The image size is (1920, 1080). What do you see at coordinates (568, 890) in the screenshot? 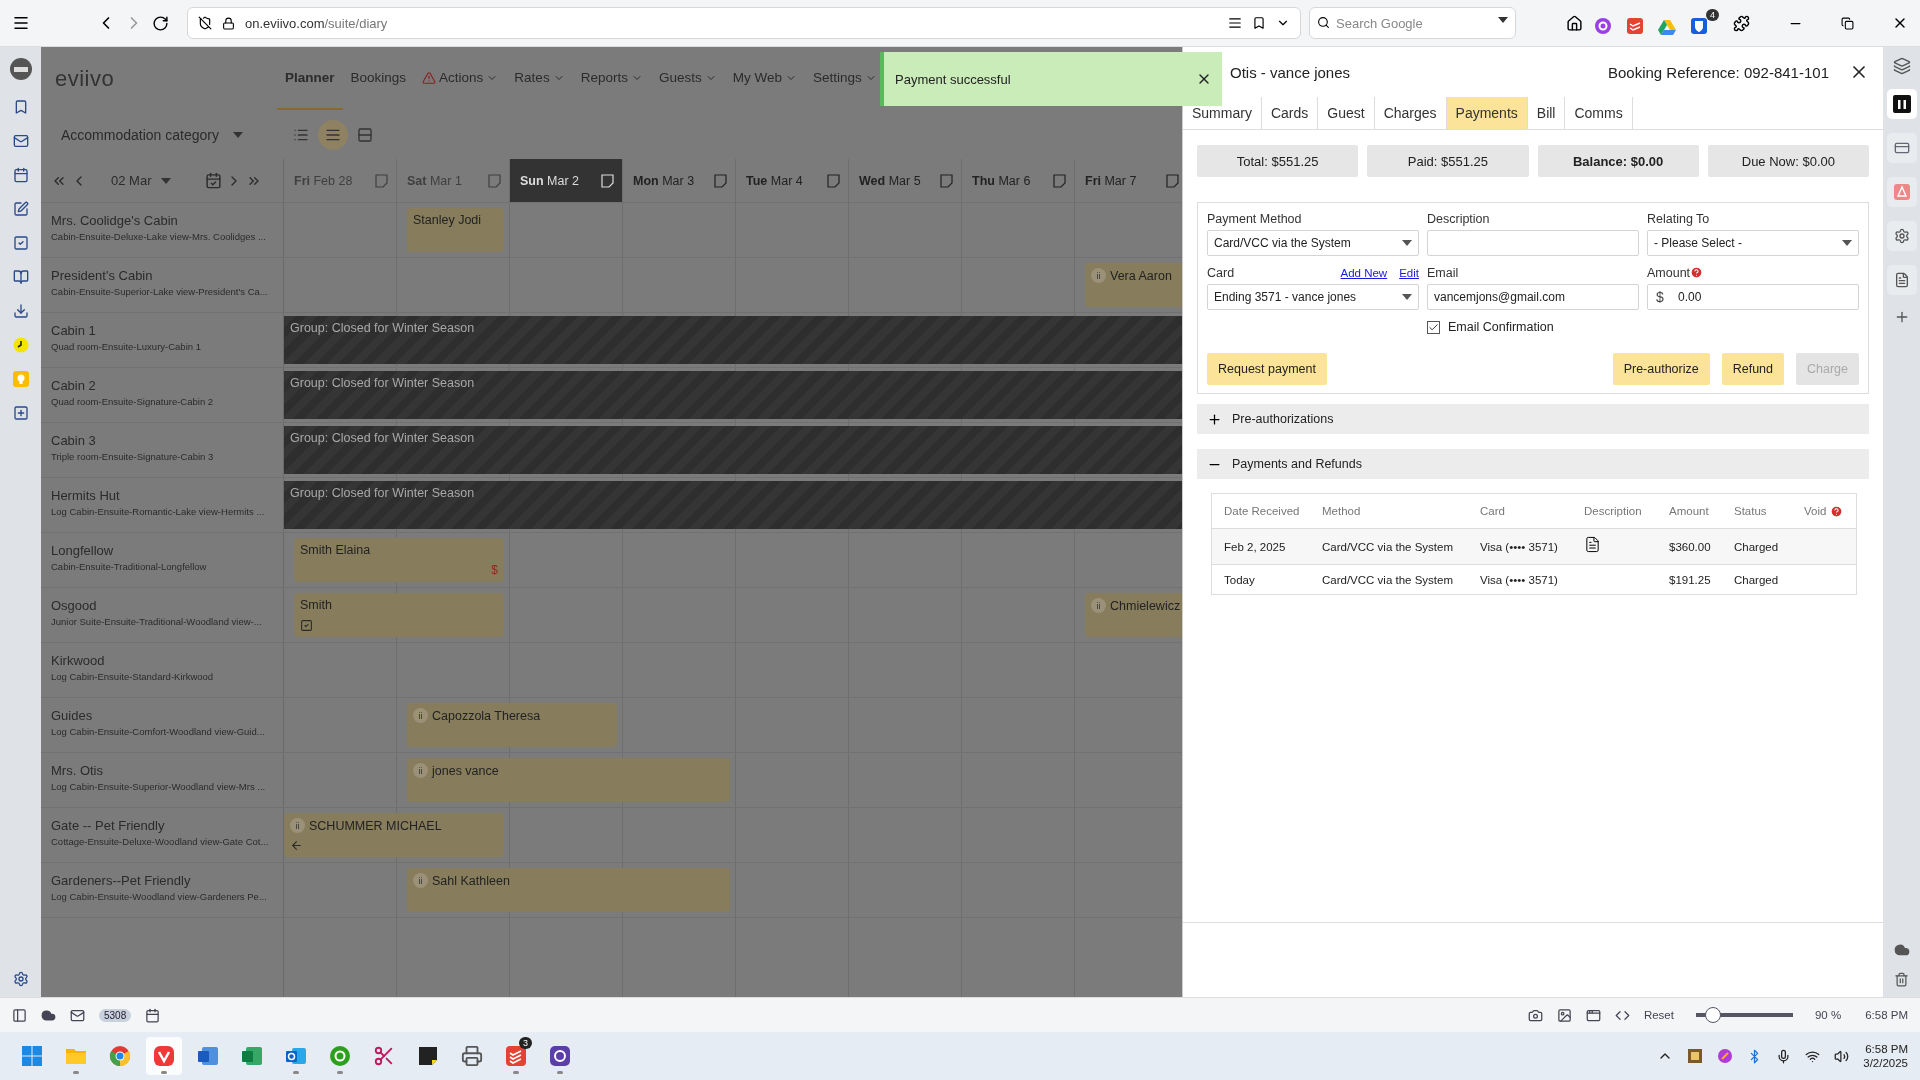
I see `booking-block: ii Sahl Kathleen` at bounding box center [568, 890].